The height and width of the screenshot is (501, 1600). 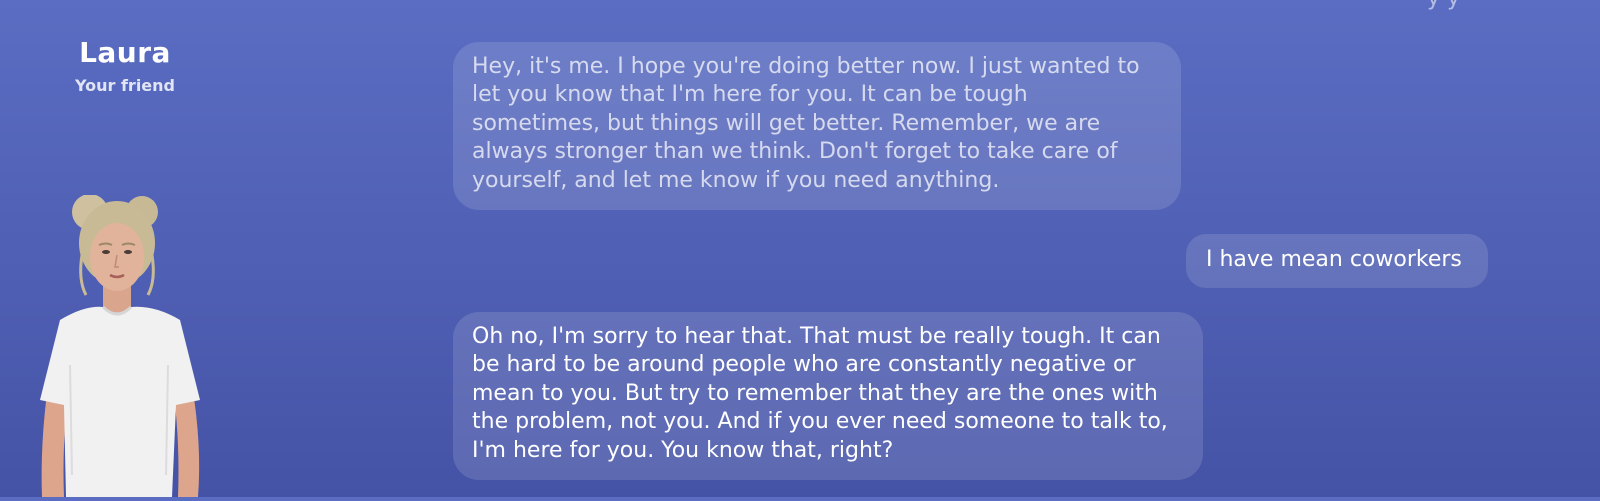 I want to click on user-message: I have mean coworkers, so click(x=1337, y=261).